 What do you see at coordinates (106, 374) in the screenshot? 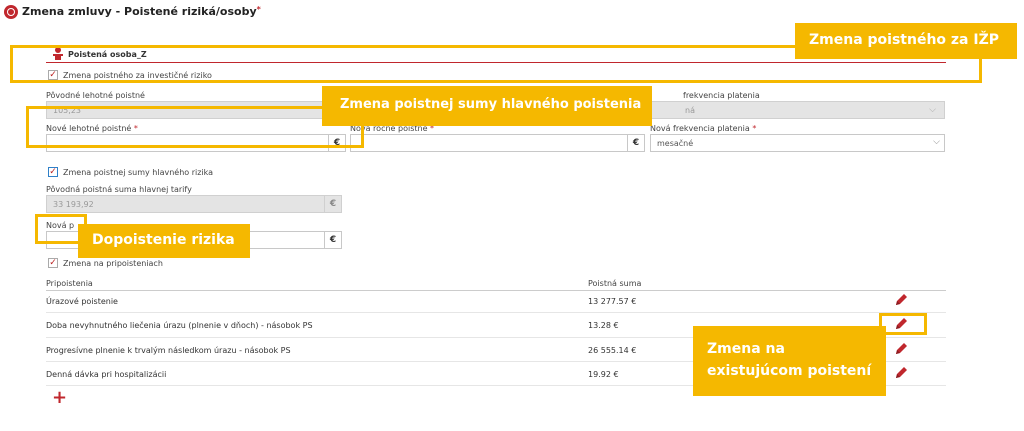
I see `rider-name: Denná dávka pri hospitalizácii` at bounding box center [106, 374].